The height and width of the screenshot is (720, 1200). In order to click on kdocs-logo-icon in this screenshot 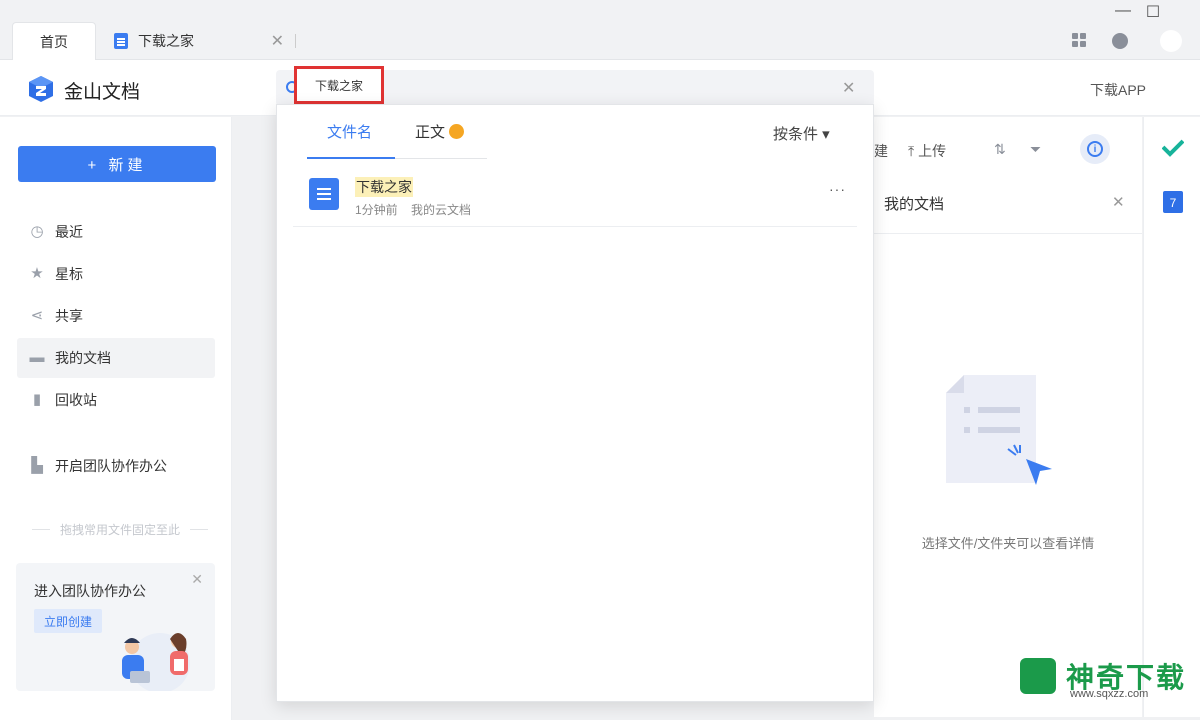, I will do `click(41, 89)`.